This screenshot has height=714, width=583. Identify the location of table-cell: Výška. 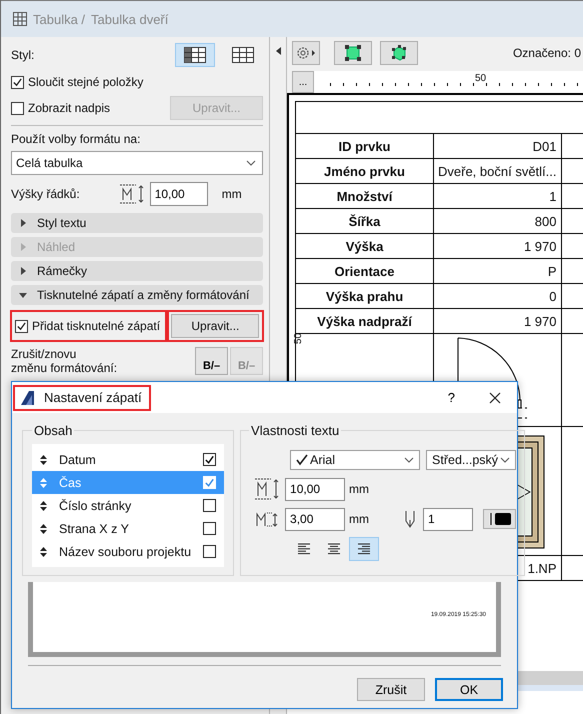
(365, 246).